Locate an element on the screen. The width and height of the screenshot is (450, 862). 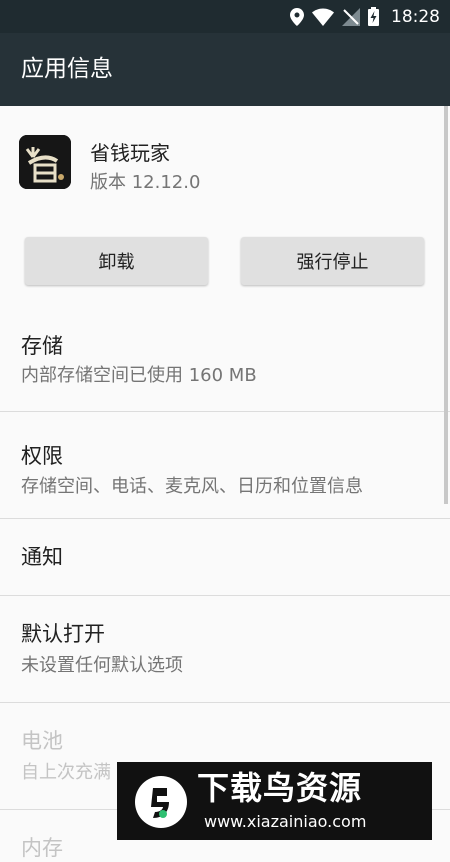
setting-title: 默认打开 is located at coordinates (63, 634).